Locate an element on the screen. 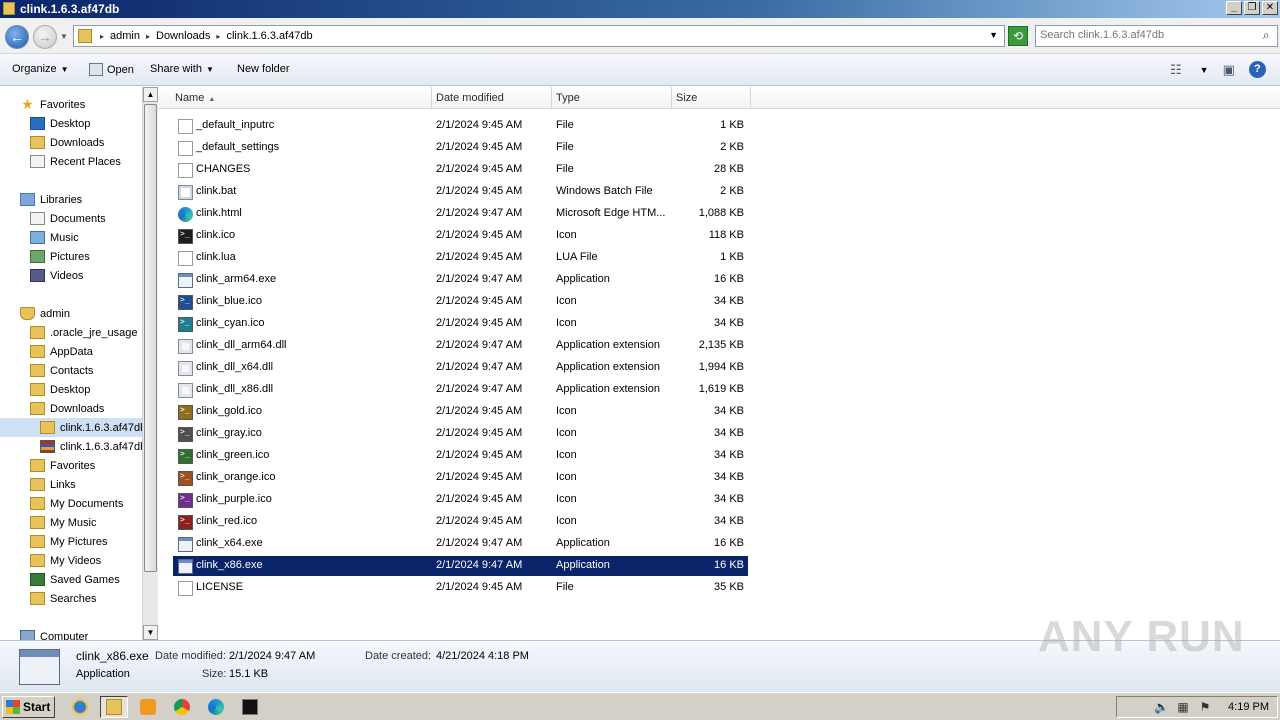 The image size is (1280, 720). nav-item-my-pictures: My Pictures is located at coordinates (68, 541).